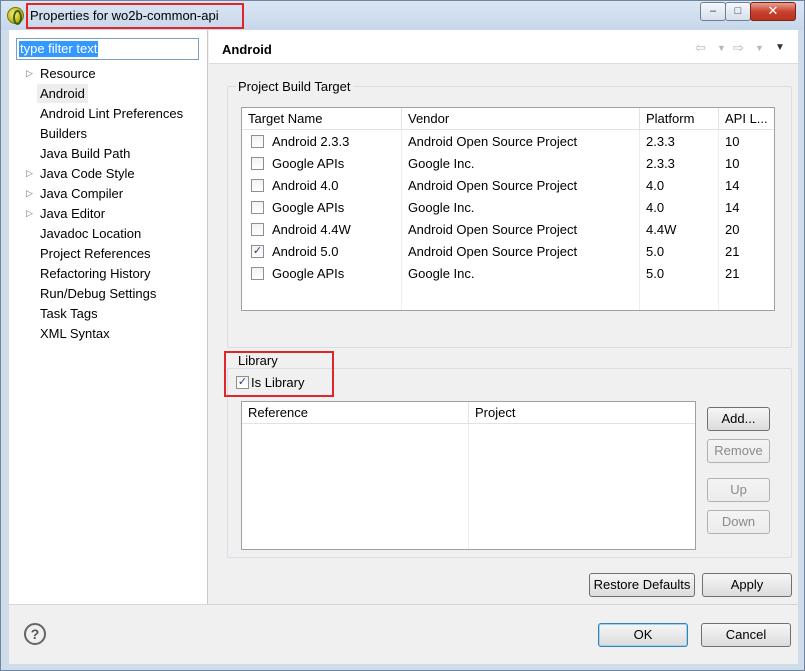 This screenshot has width=805, height=671. I want to click on tree-item-label: Javadoc Location, so click(91, 233).